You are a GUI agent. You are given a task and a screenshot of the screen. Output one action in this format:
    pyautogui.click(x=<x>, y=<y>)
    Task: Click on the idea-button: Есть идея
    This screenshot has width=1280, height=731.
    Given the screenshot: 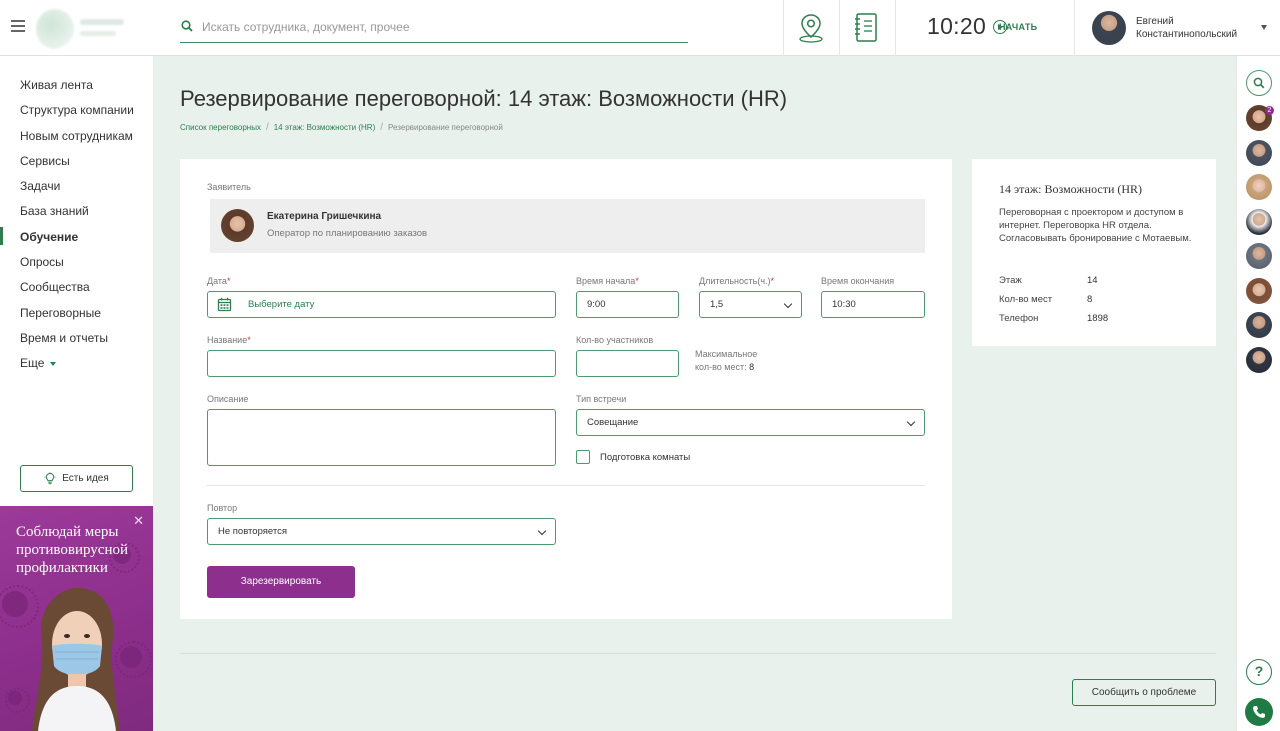 What is the action you would take?
    pyautogui.click(x=76, y=478)
    